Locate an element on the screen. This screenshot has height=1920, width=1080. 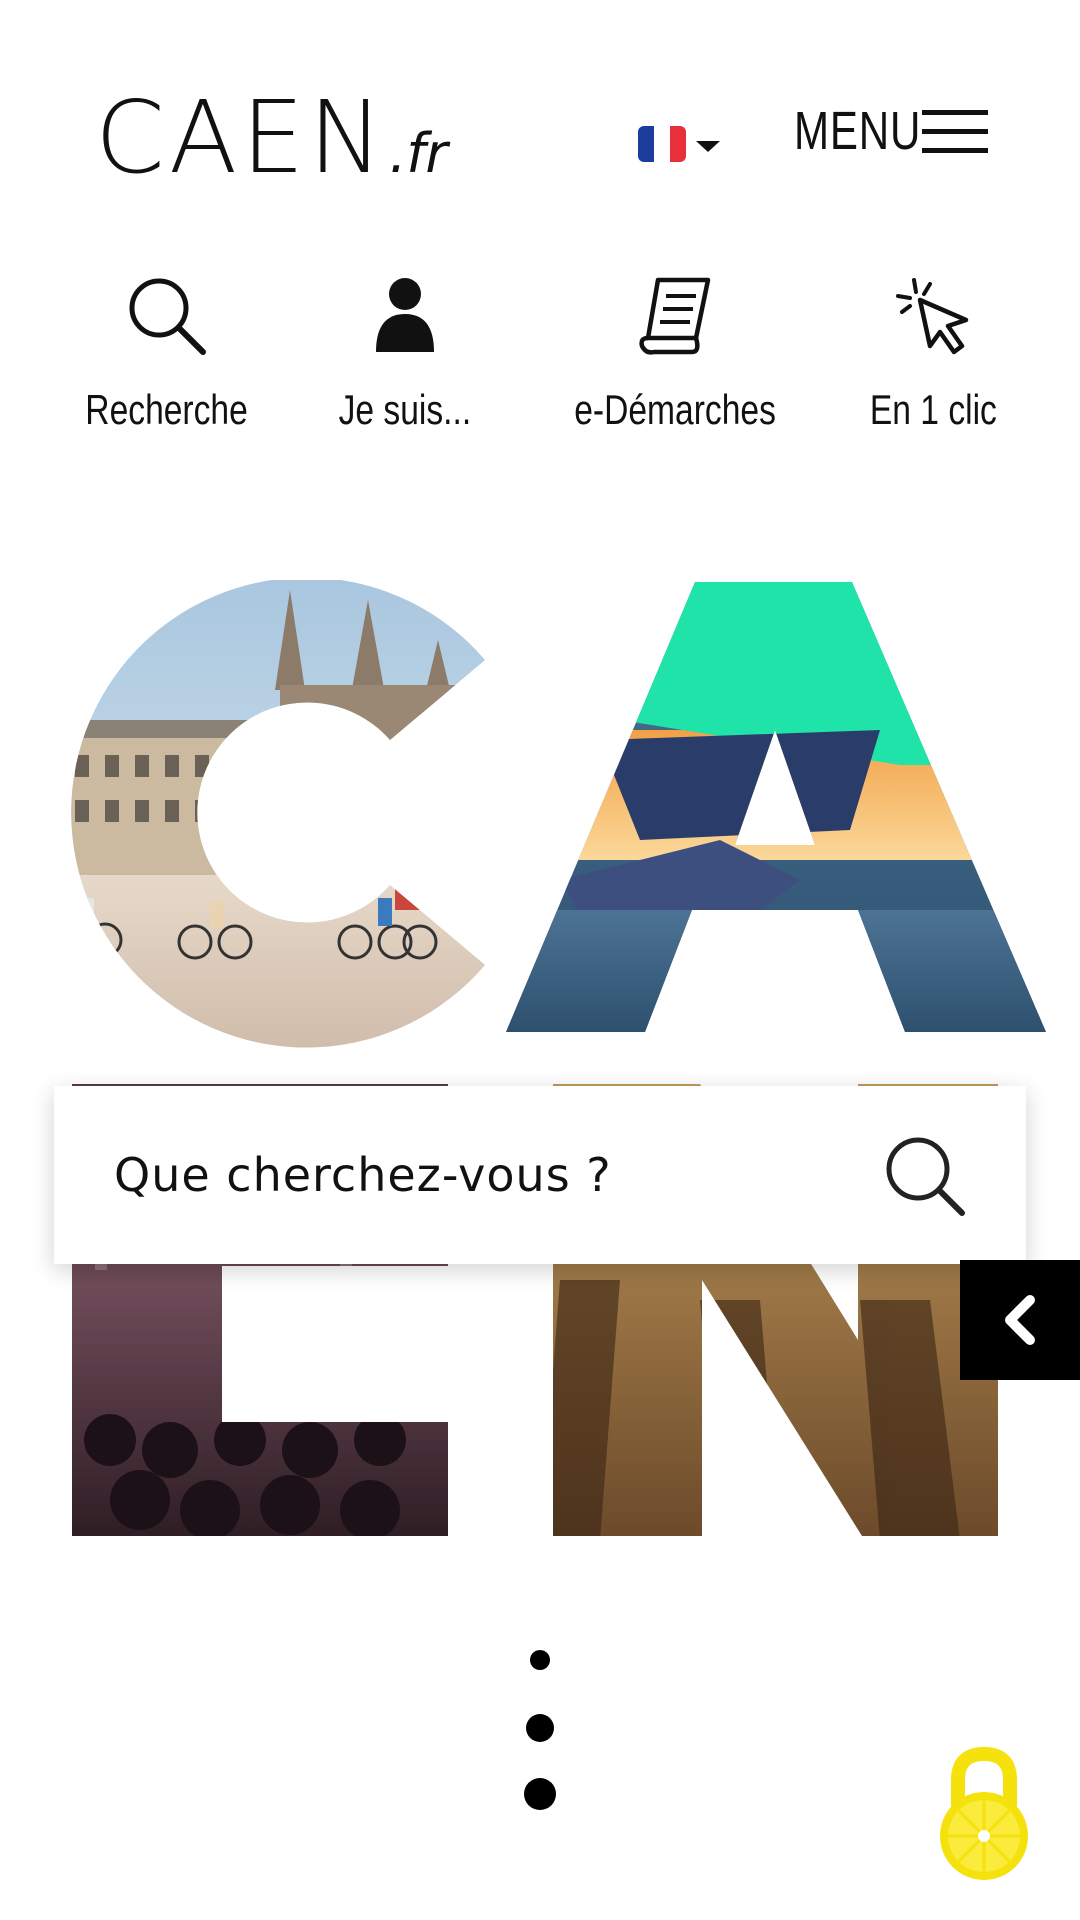
menu-button: MENU is located at coordinates (891, 131).